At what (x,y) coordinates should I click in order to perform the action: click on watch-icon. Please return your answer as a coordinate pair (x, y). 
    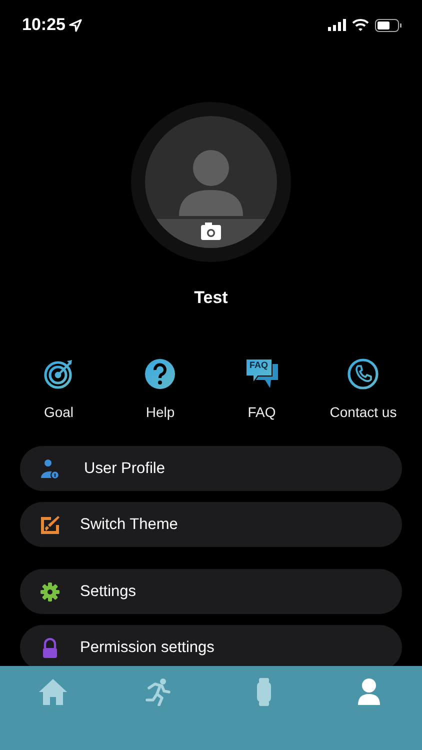
    Looking at the image, I should click on (264, 692).